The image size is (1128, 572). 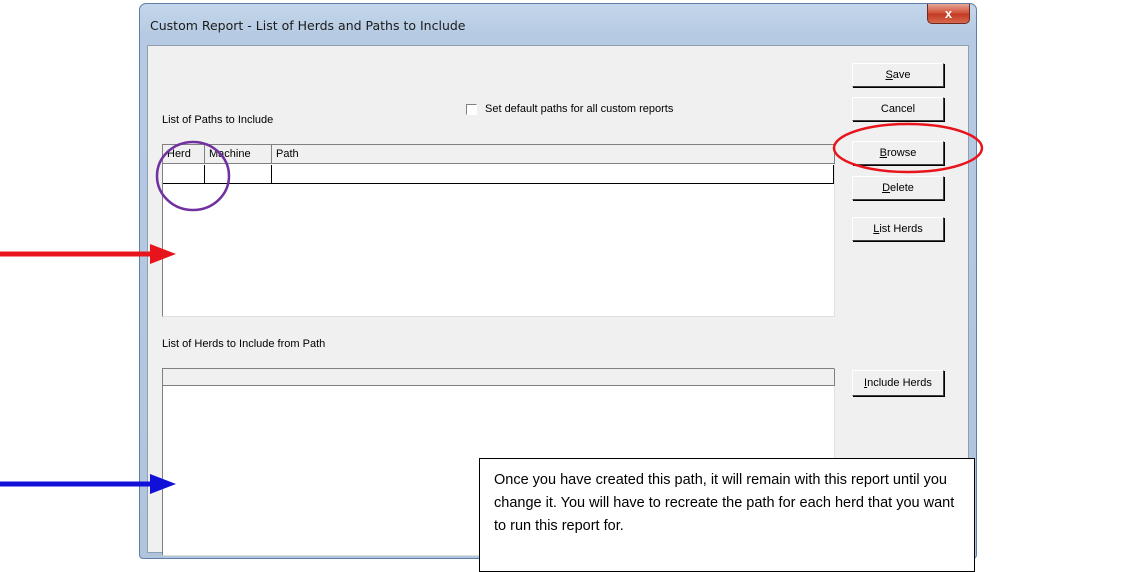 What do you see at coordinates (898, 188) in the screenshot?
I see `delete-button: Delete` at bounding box center [898, 188].